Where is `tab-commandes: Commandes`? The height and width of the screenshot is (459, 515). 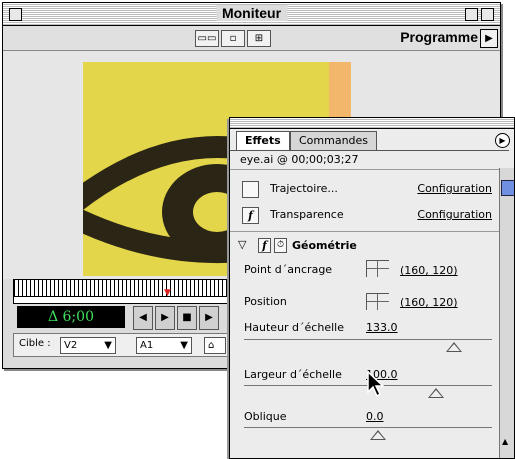
tab-commandes: Commandes is located at coordinates (334, 140).